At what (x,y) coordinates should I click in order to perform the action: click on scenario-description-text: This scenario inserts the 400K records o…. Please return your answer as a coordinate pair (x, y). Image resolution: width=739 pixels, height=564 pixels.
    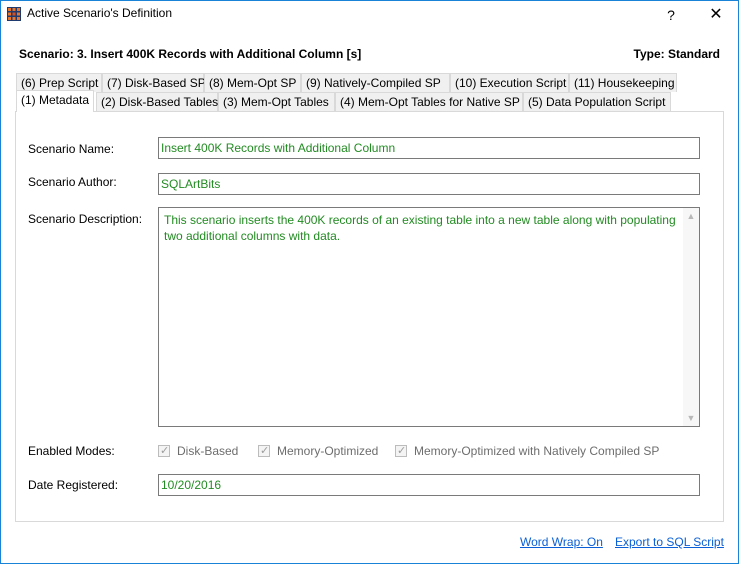
    Looking at the image, I should click on (420, 228).